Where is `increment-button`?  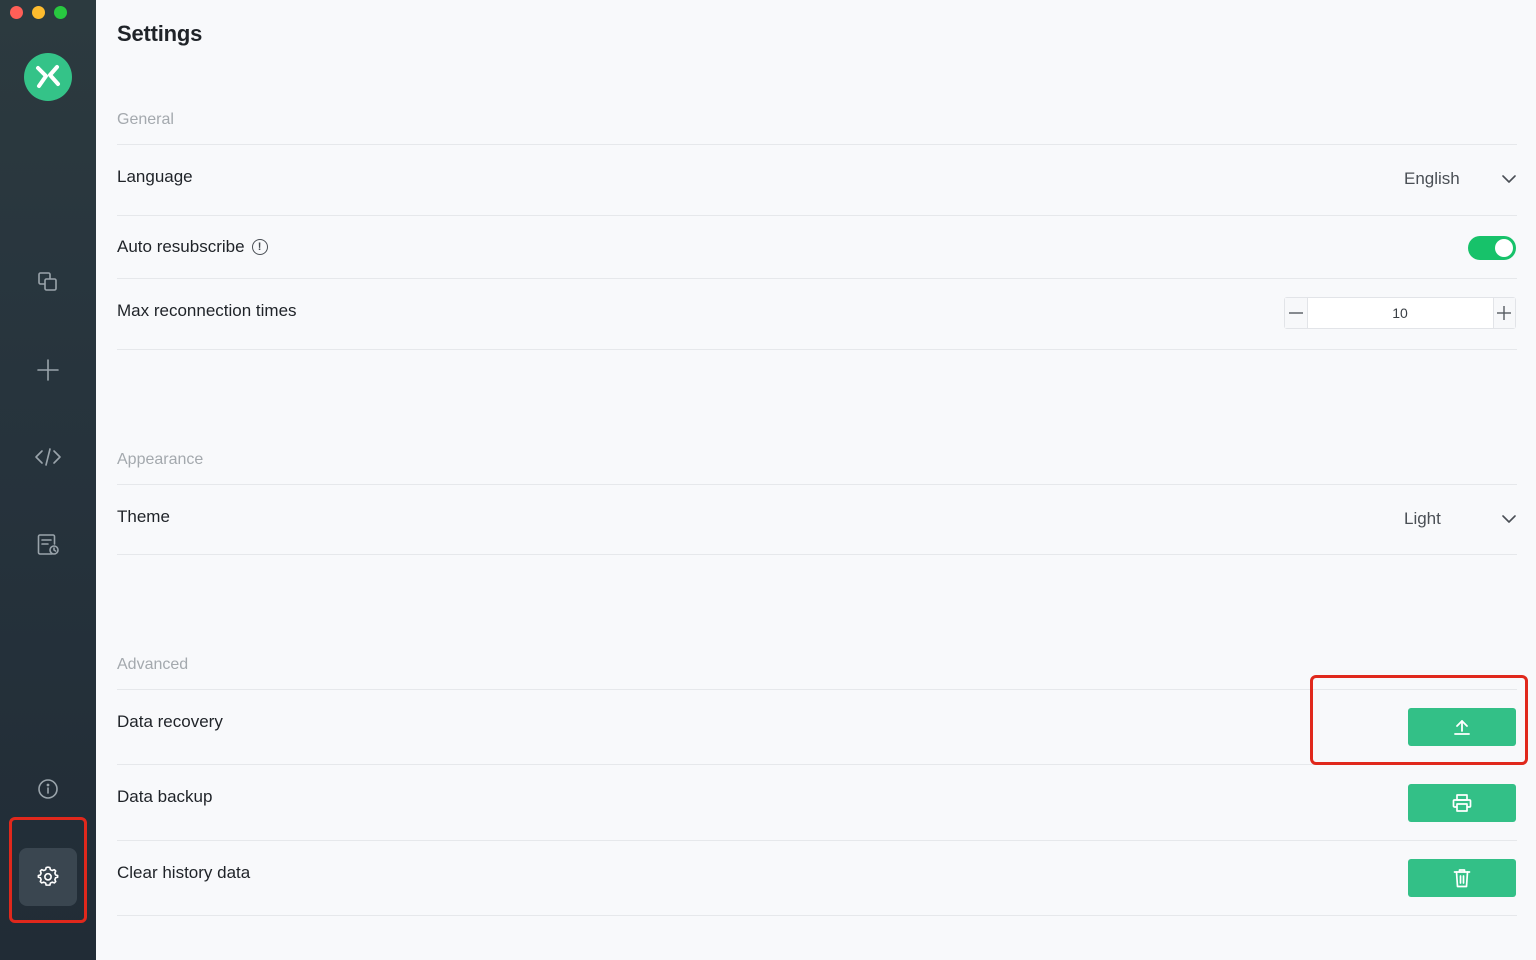
increment-button is located at coordinates (1503, 313).